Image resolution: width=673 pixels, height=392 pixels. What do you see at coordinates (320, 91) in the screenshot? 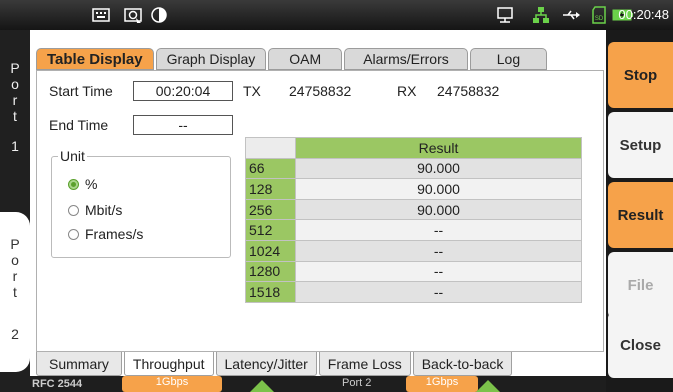
I see `tx-value: 24758832` at bounding box center [320, 91].